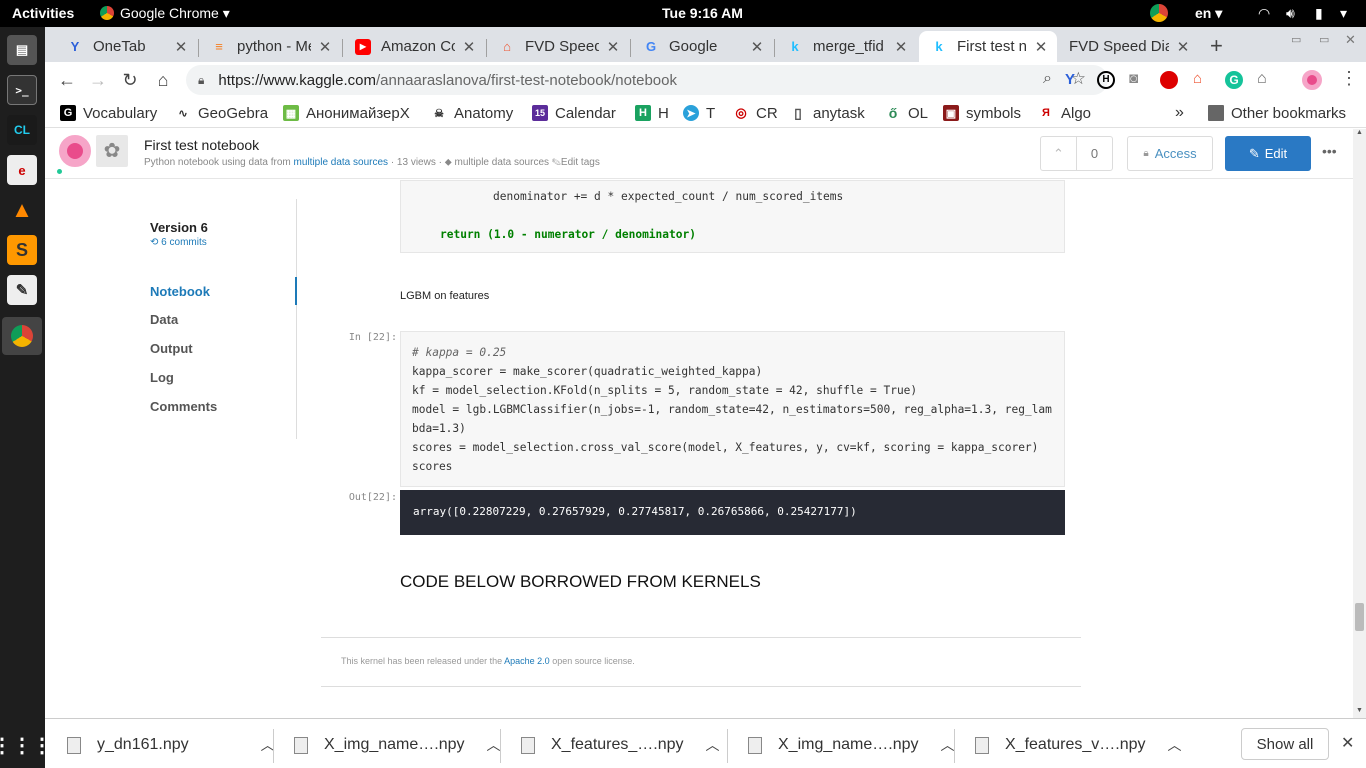 The width and height of the screenshot is (1366, 768). Describe the element at coordinates (1169, 80) in the screenshot. I see `red-extension-icon` at that location.